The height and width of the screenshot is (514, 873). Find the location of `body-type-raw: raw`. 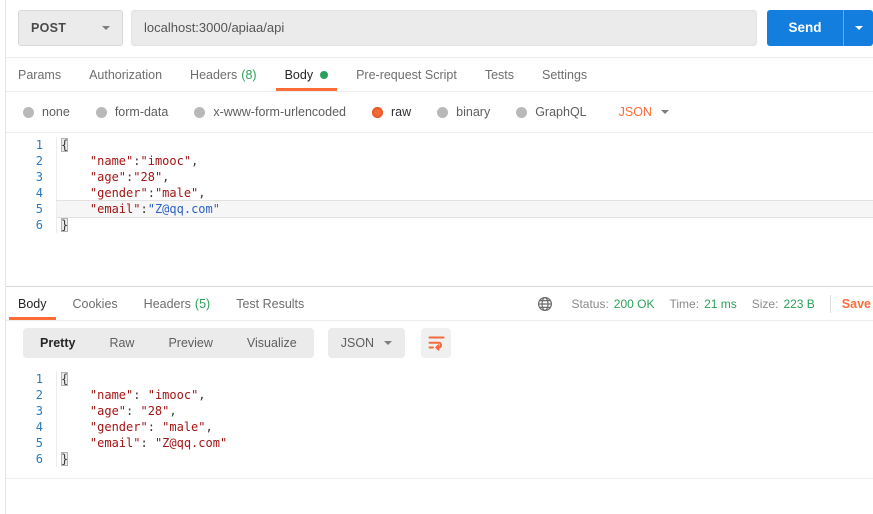

body-type-raw: raw is located at coordinates (391, 112).